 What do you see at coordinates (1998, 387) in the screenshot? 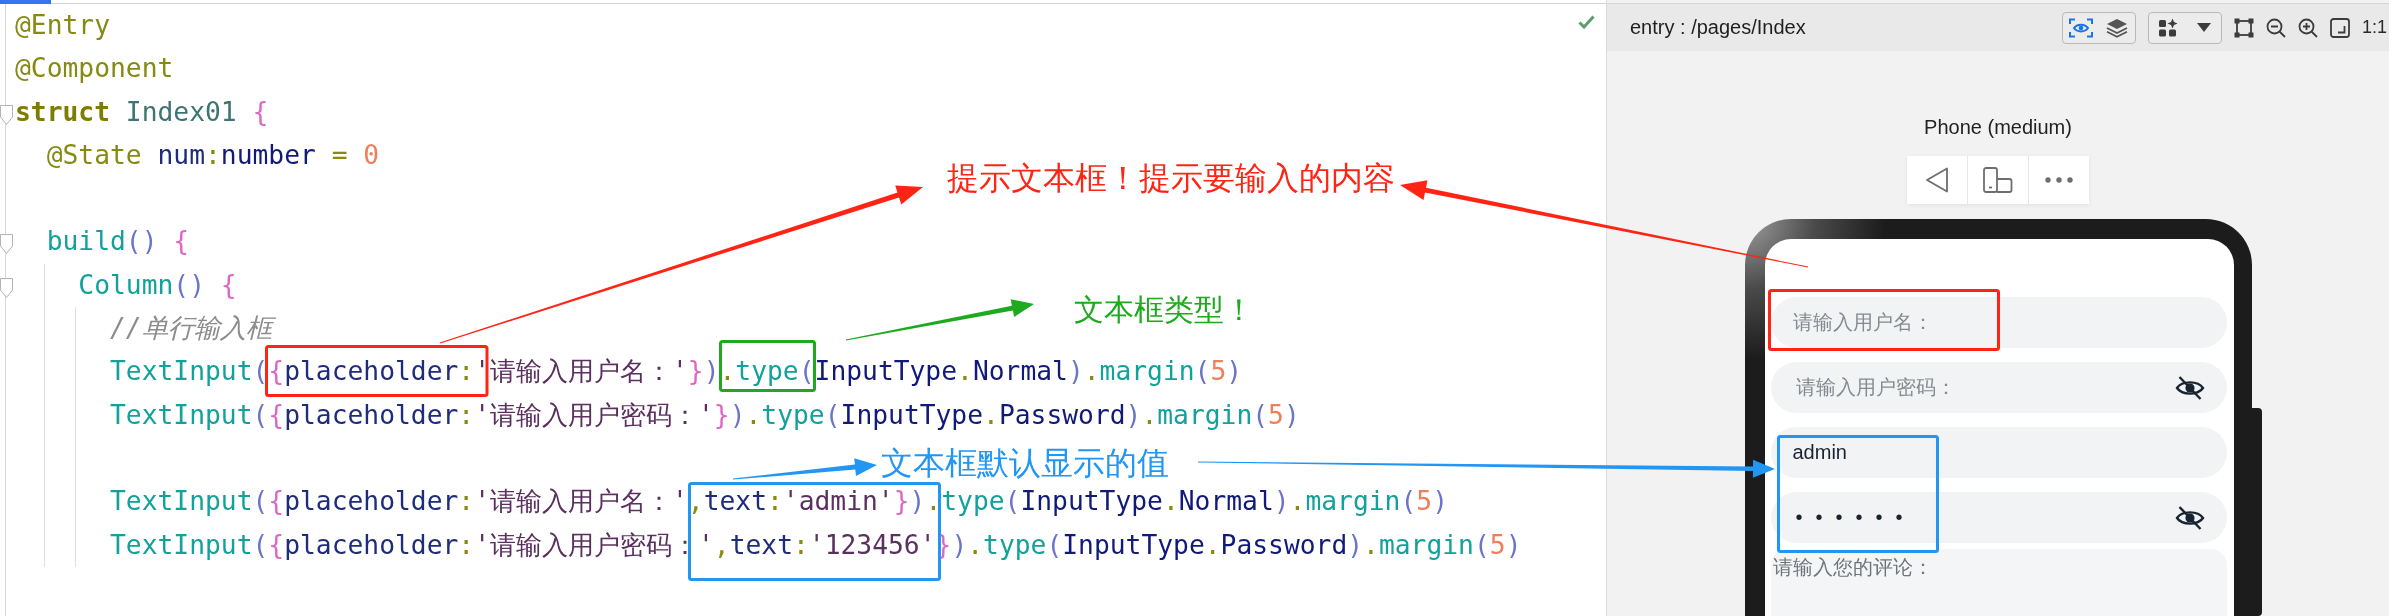
I see `password-field: 请输入用户密码：` at bounding box center [1998, 387].